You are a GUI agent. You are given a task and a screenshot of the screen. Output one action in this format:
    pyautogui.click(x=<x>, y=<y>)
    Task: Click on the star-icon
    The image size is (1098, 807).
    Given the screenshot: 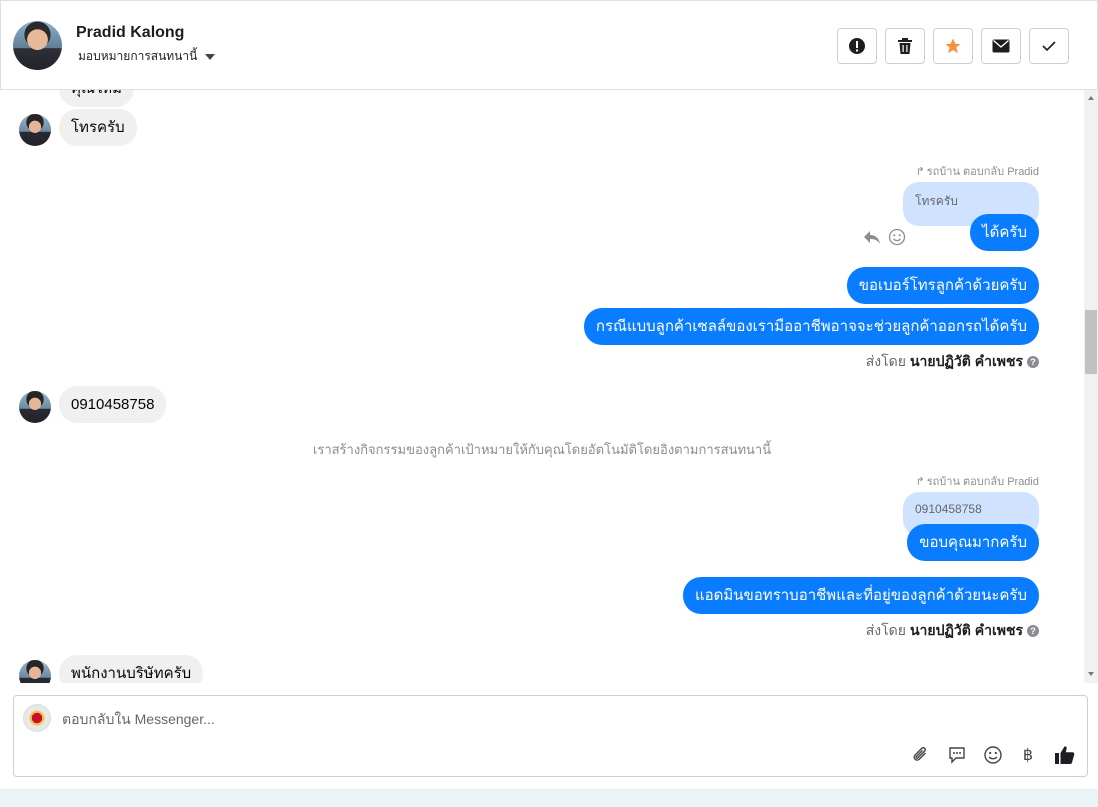 What is the action you would take?
    pyautogui.click(x=953, y=46)
    